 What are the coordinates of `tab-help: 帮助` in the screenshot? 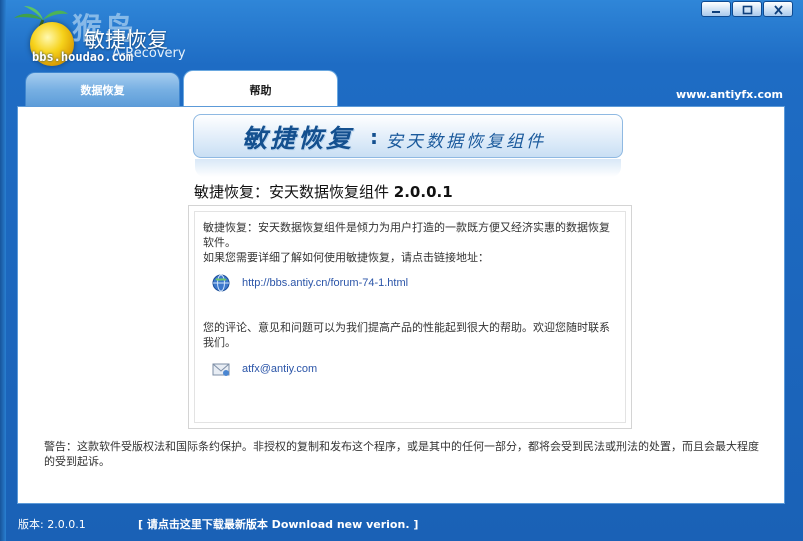 It's located at (260, 89).